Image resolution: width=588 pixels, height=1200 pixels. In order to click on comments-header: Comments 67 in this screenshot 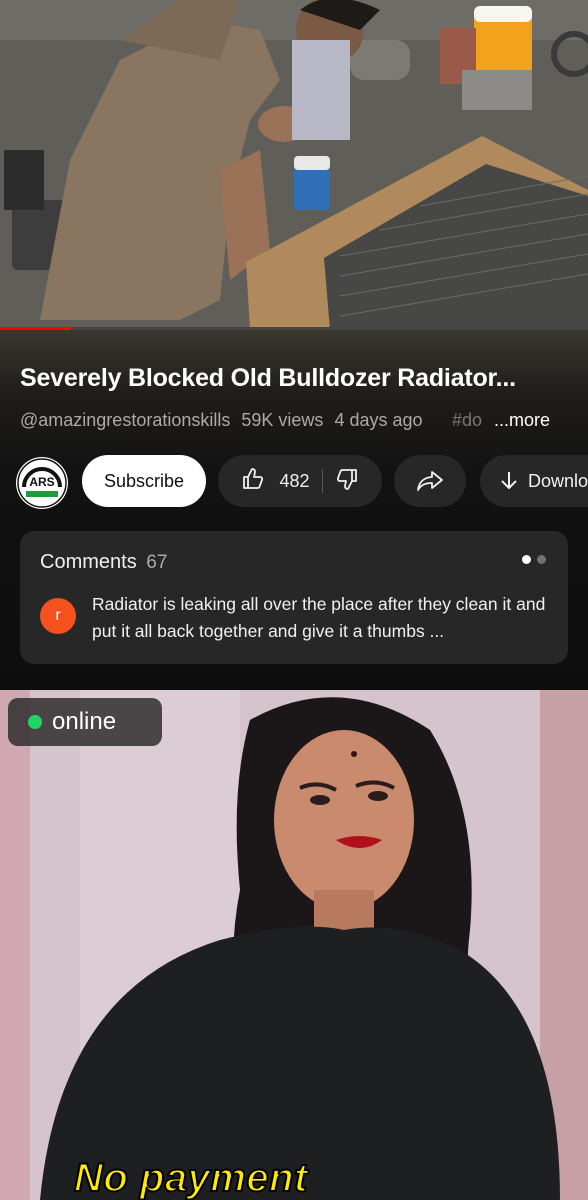, I will do `click(103, 562)`.